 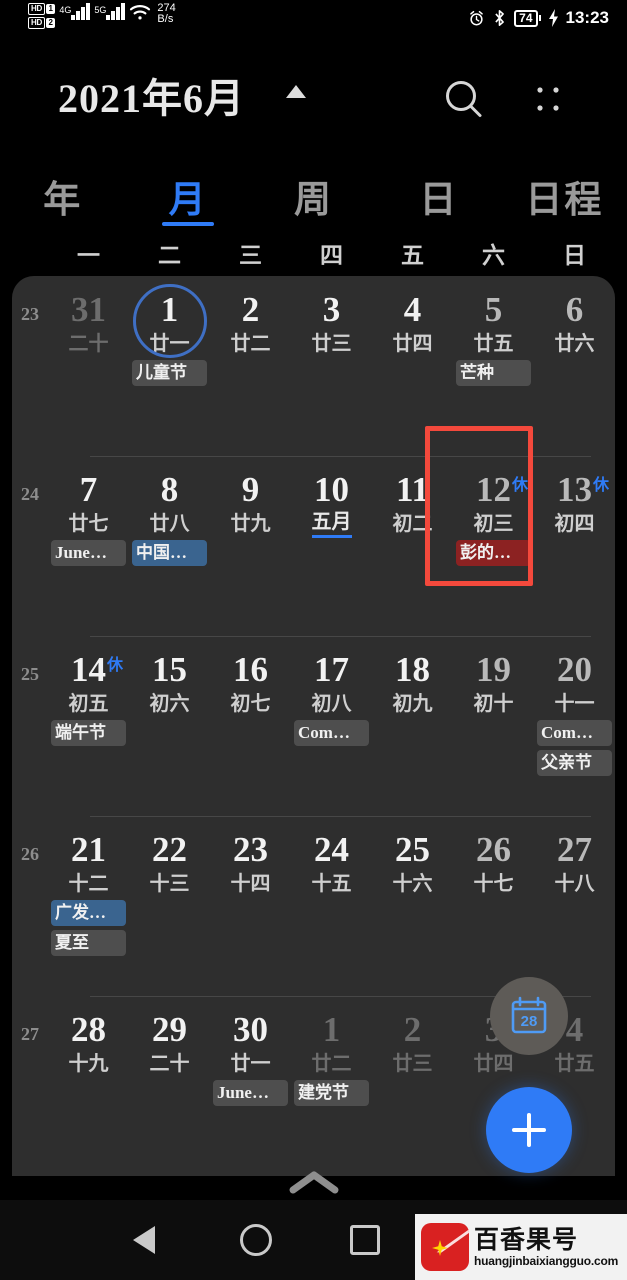 I want to click on day-cell: 3 廿三, so click(x=331, y=366).